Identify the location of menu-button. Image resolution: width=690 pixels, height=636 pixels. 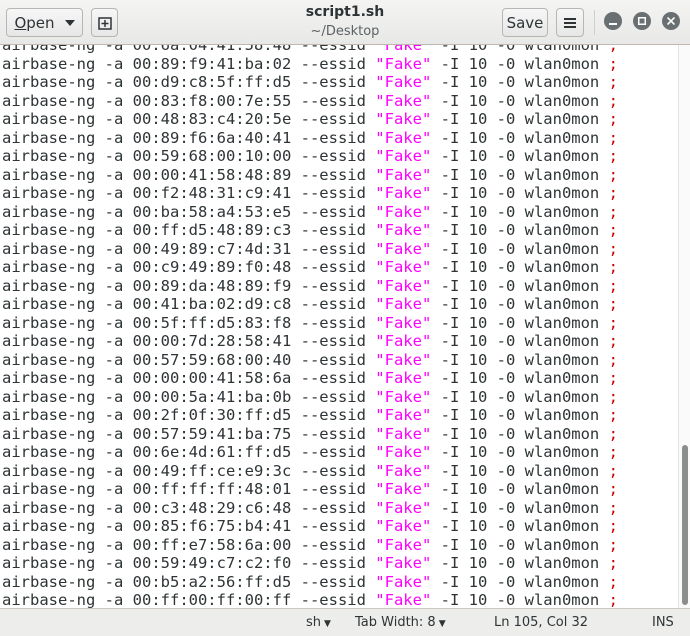
(570, 22).